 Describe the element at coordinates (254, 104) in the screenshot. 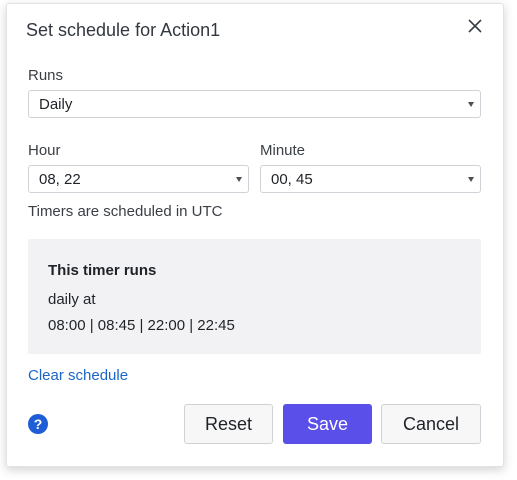

I see `runs-select: Daily` at that location.